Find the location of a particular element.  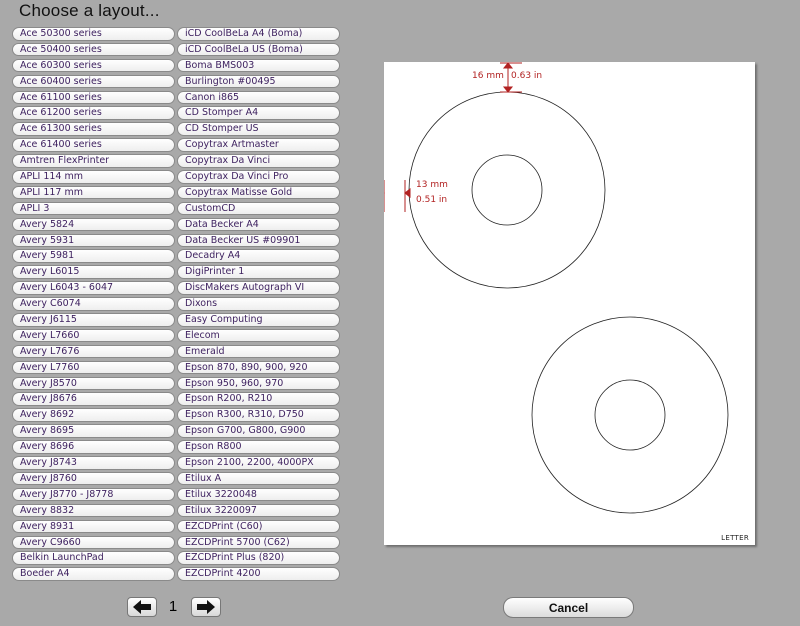

layout-option: Epson R300, R310, D750 is located at coordinates (258, 415).